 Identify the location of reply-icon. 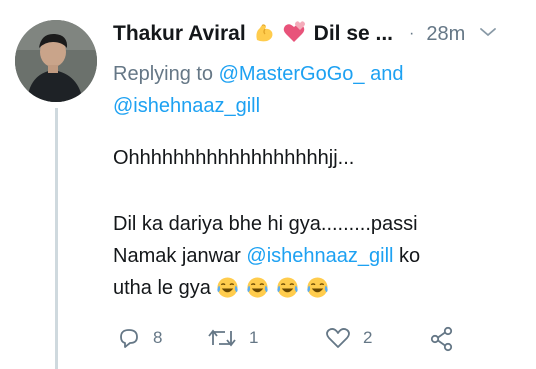
(129, 338).